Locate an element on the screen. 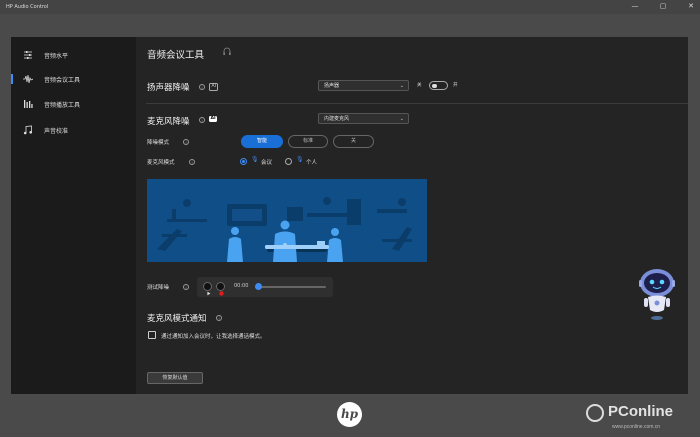  mic-mode-personal-label: 个人 is located at coordinates (312, 163).